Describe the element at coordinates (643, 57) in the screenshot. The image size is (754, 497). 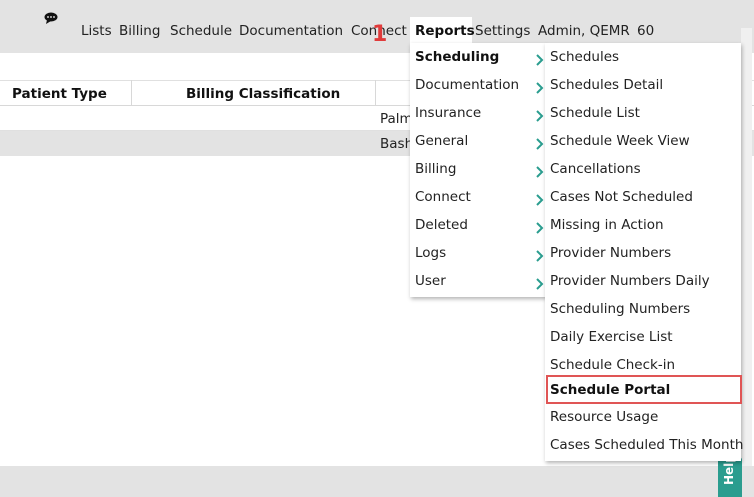
I see `submenu-item-schedules: Schedules` at that location.